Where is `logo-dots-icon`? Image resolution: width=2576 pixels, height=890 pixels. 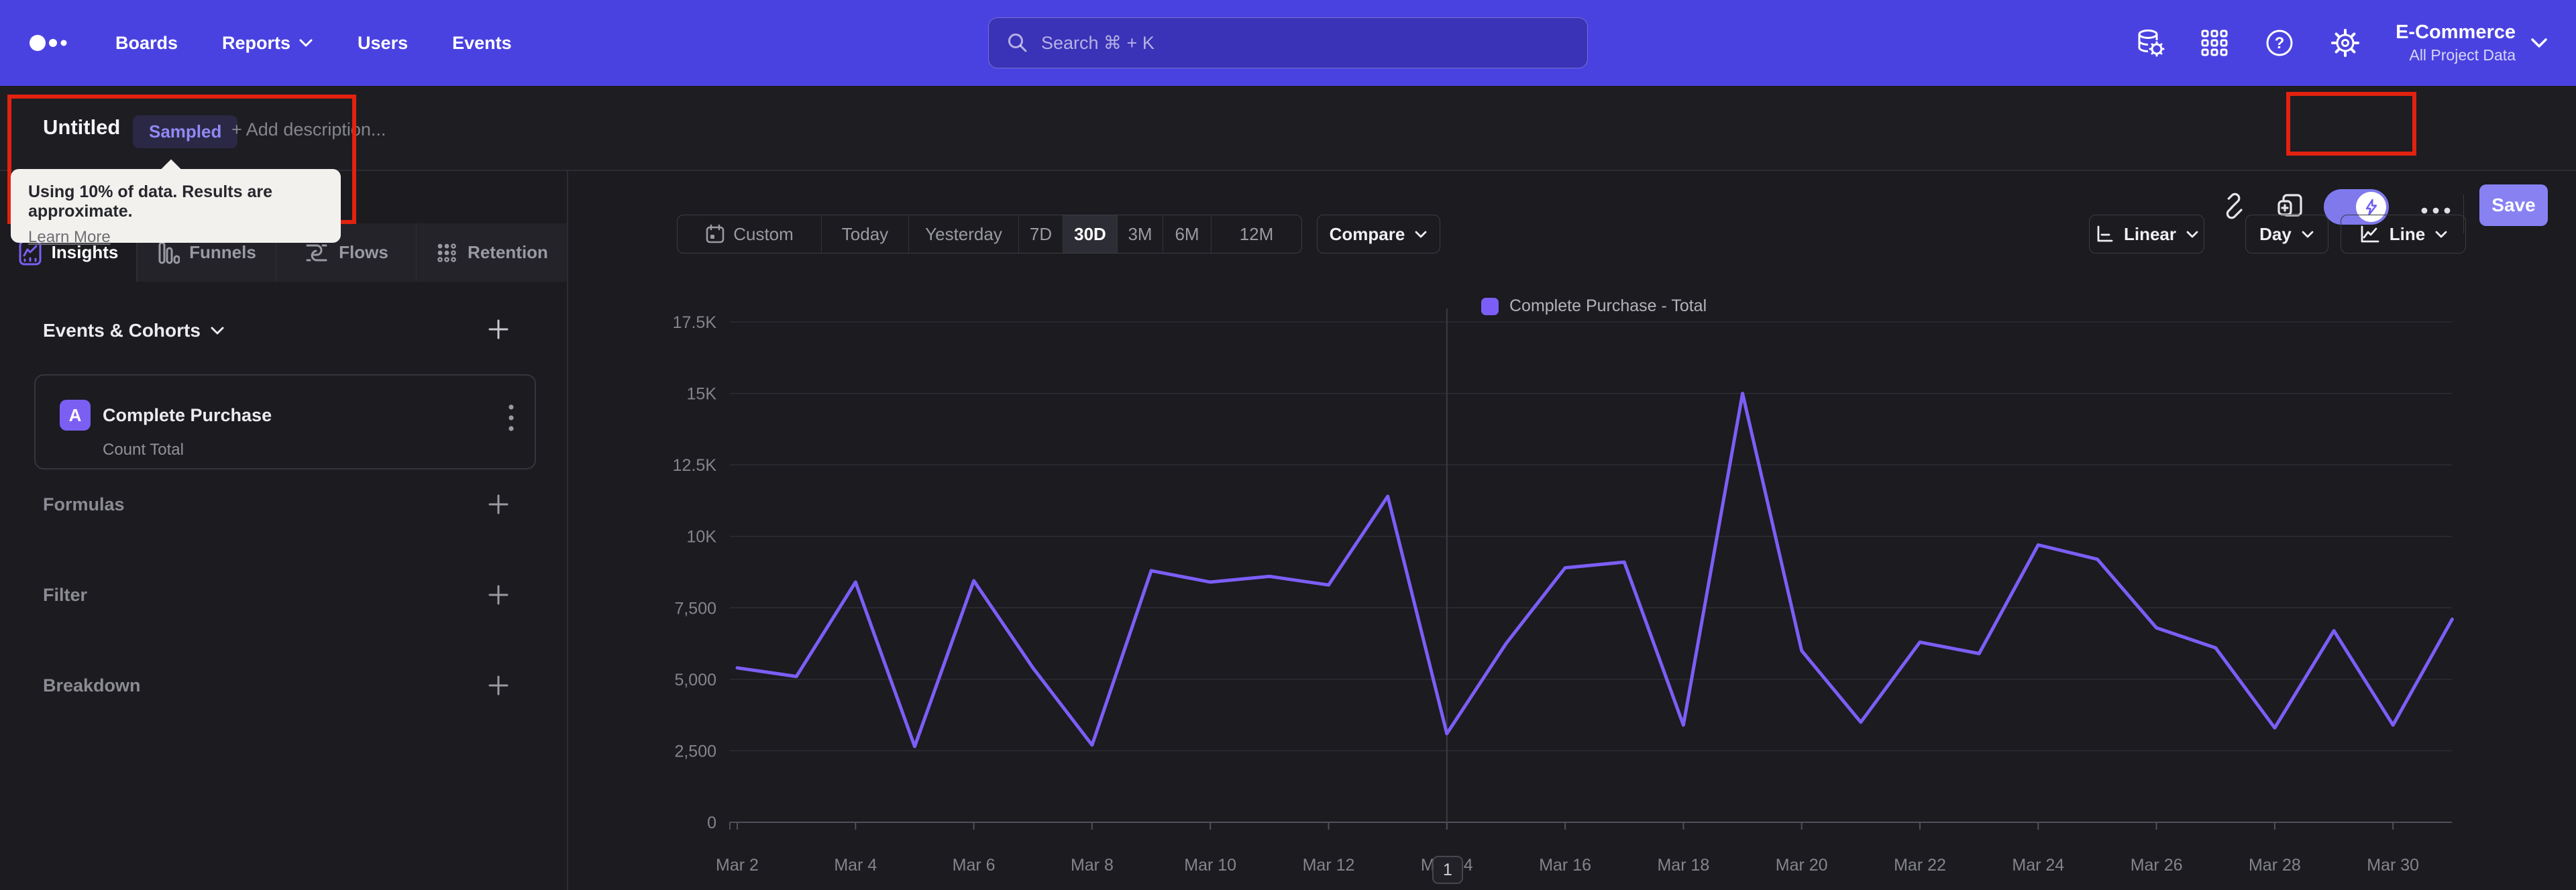 logo-dots-icon is located at coordinates (48, 43).